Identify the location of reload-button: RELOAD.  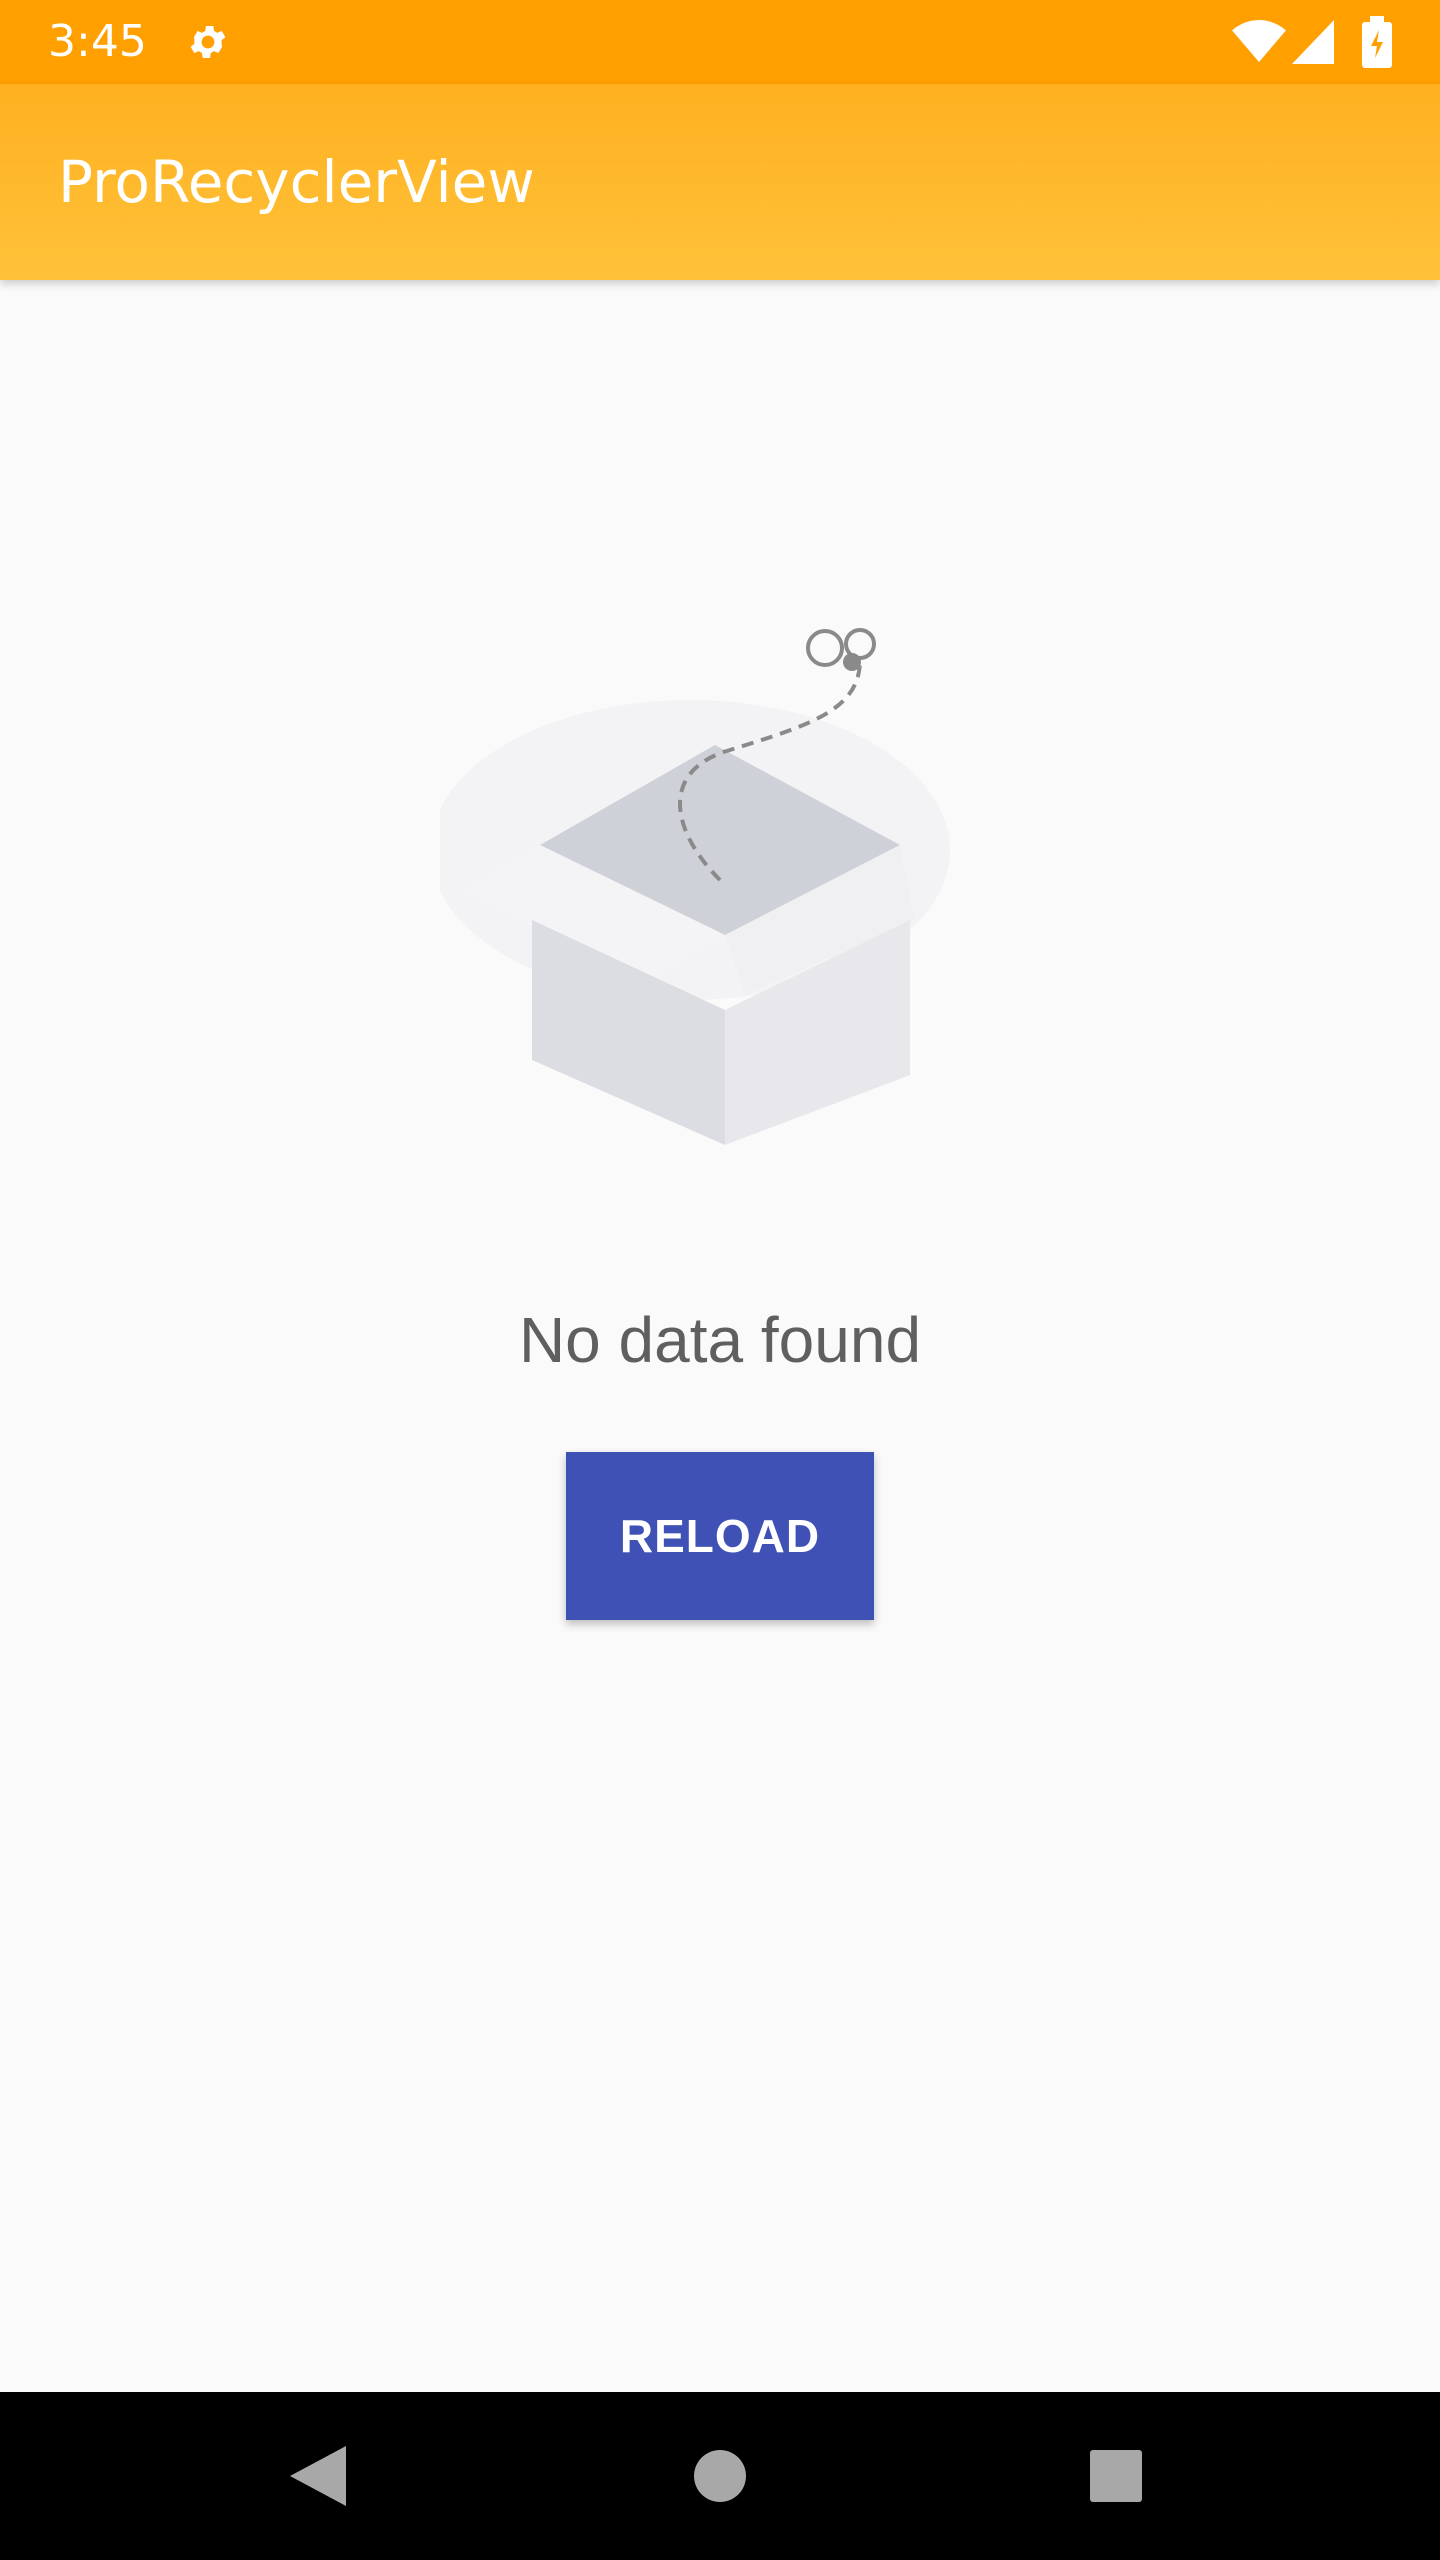
(720, 1536).